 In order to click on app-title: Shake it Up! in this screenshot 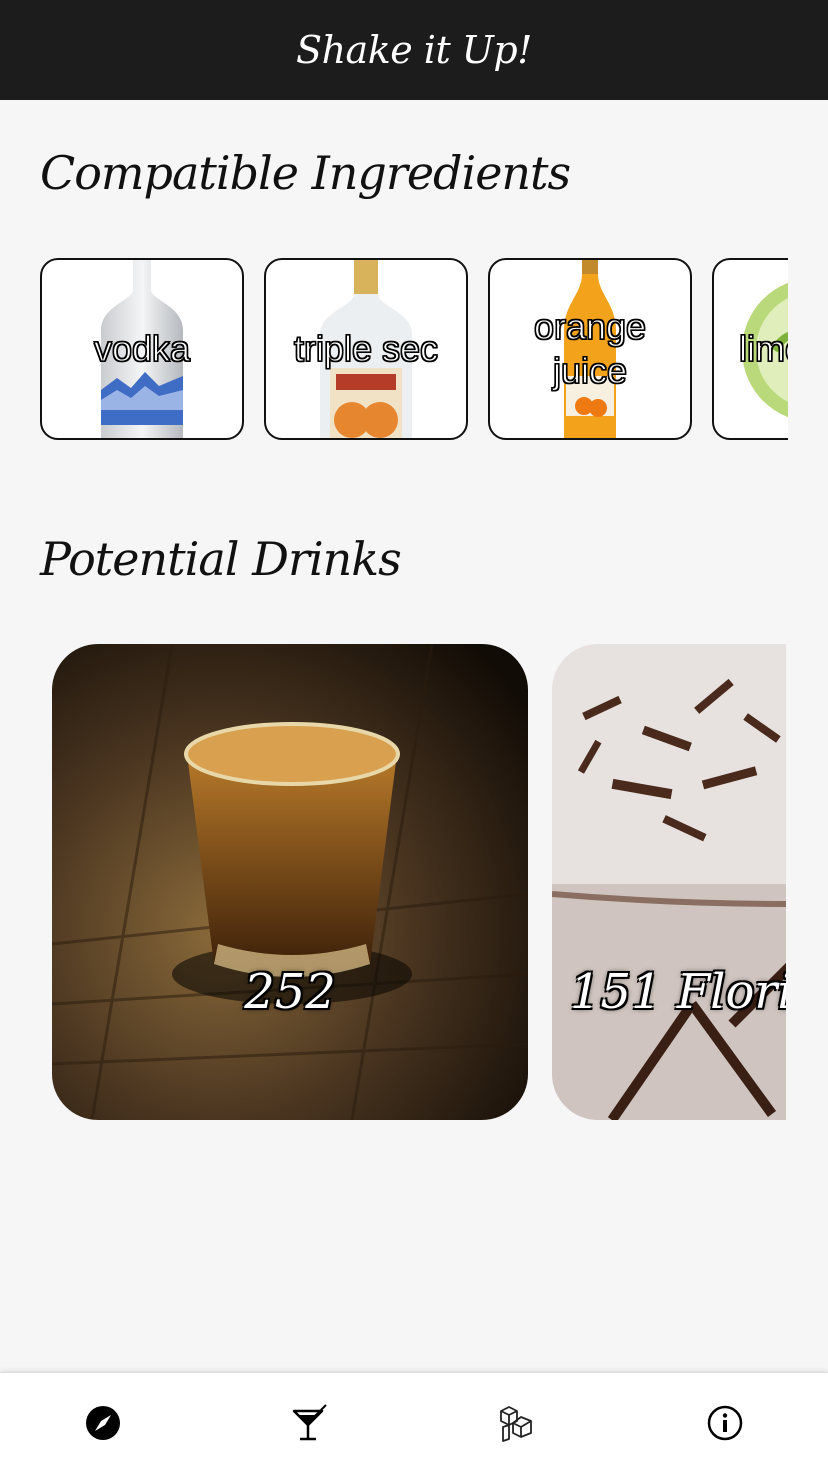, I will do `click(414, 50)`.